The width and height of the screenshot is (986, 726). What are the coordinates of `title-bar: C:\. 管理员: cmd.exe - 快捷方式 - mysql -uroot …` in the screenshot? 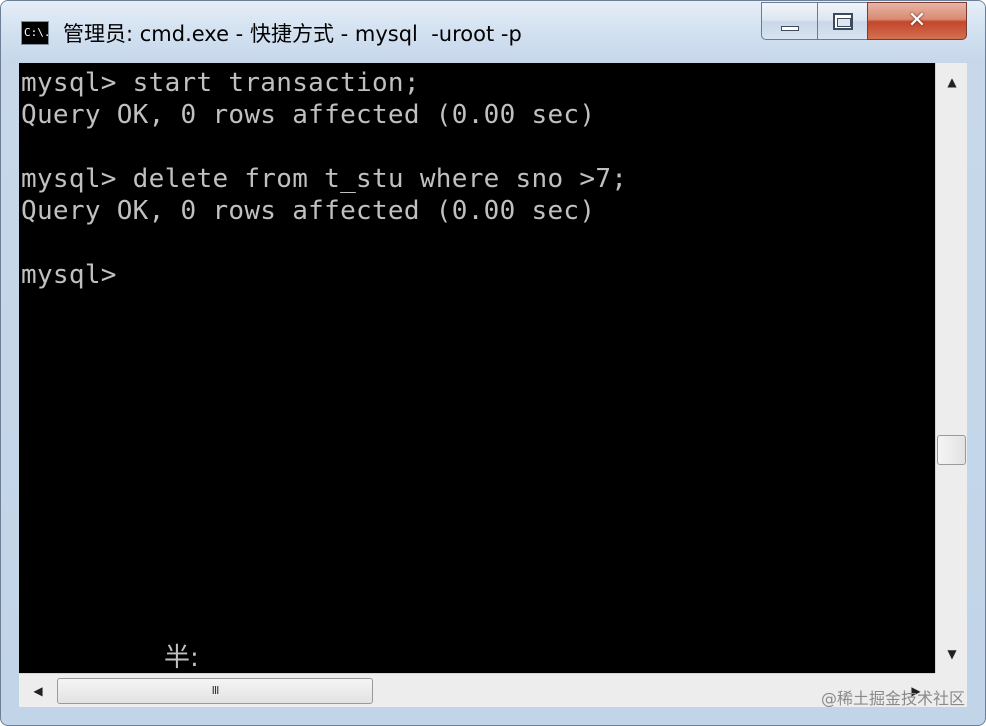 It's located at (493, 32).